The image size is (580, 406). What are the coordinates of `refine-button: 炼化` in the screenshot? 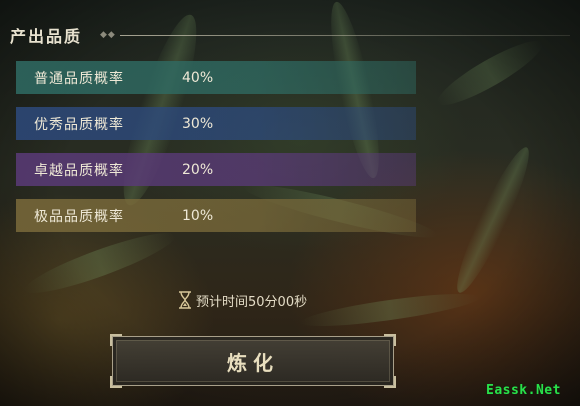 It's located at (253, 361).